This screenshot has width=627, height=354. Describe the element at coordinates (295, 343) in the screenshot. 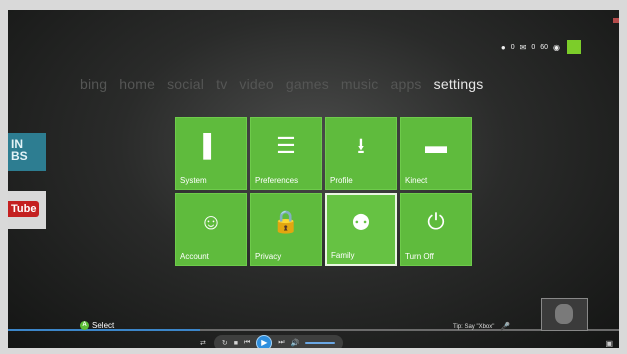

I see `volume-icon: 🔊` at that location.